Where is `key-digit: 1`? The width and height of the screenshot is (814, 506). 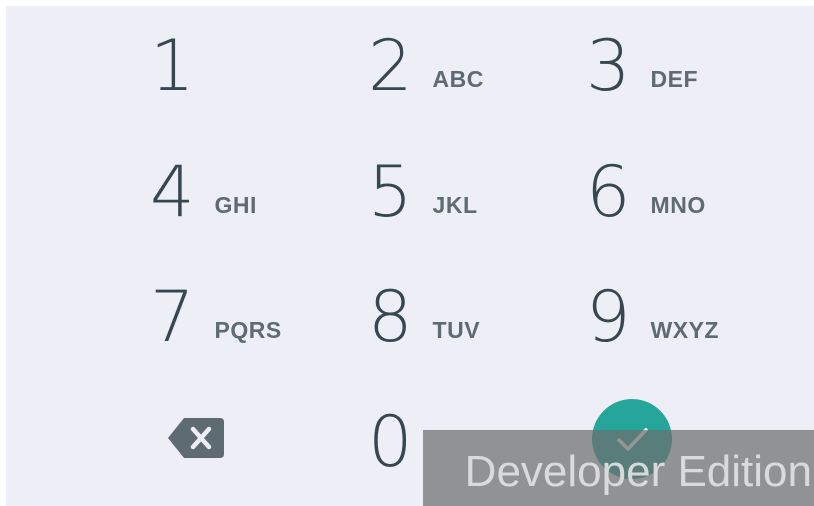
key-digit: 1 is located at coordinates (172, 66).